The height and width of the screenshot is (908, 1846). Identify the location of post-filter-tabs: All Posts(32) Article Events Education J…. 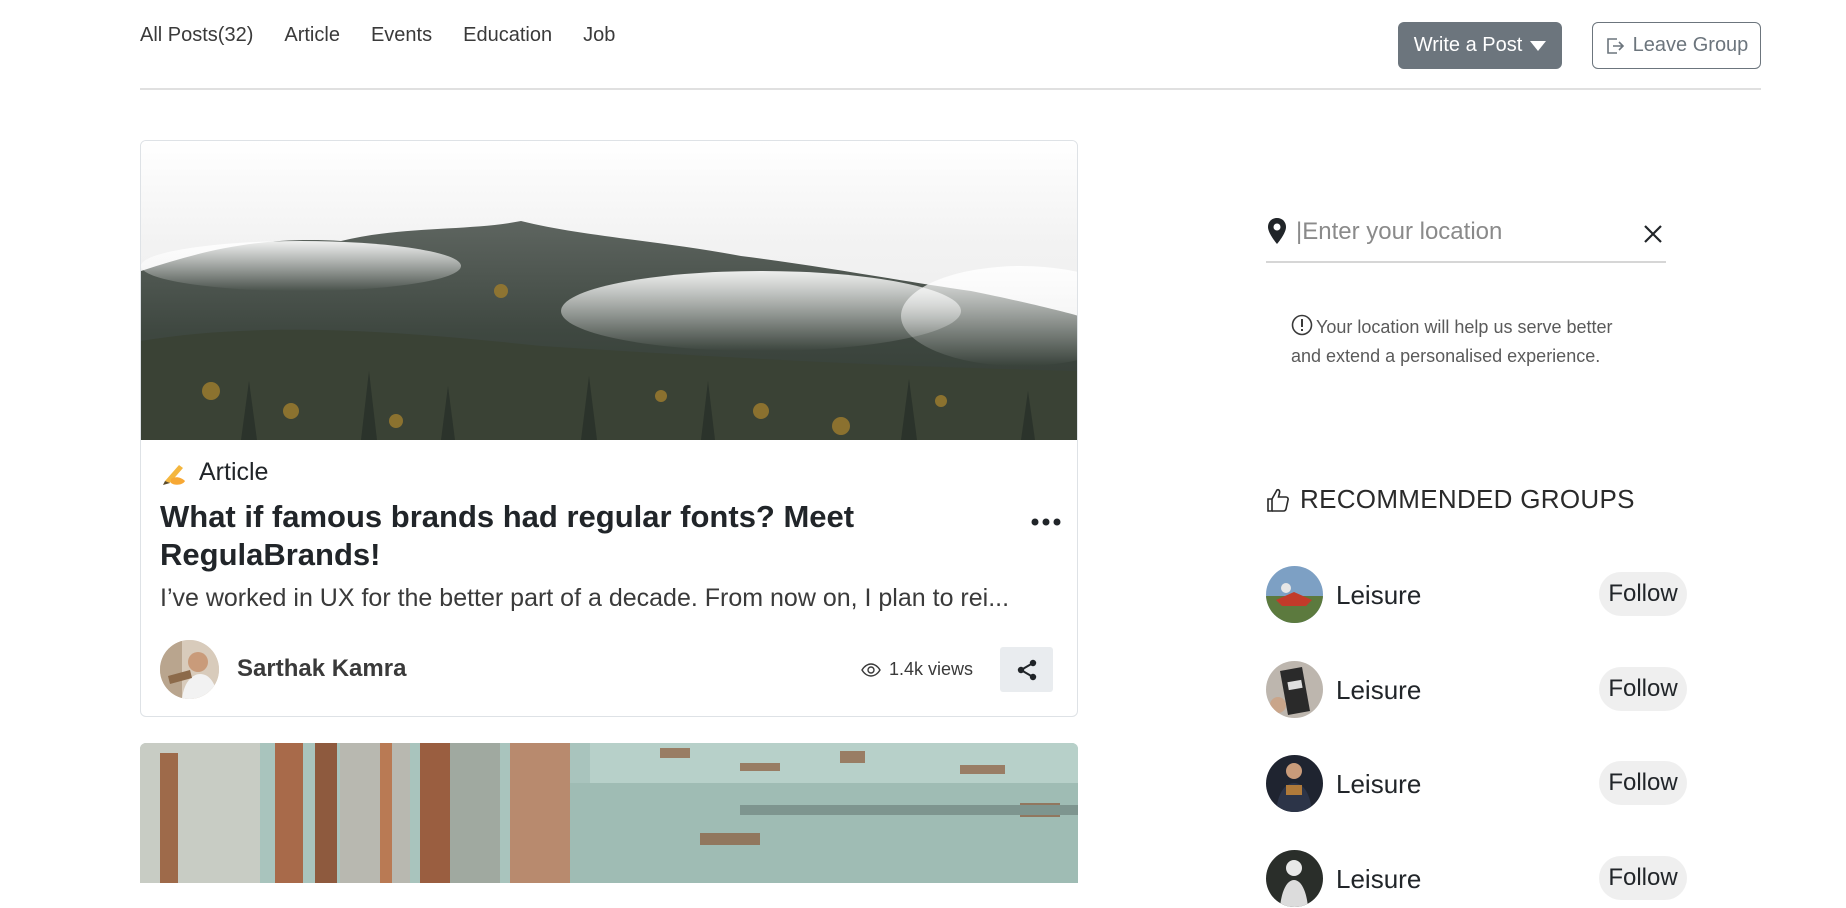
(377, 35).